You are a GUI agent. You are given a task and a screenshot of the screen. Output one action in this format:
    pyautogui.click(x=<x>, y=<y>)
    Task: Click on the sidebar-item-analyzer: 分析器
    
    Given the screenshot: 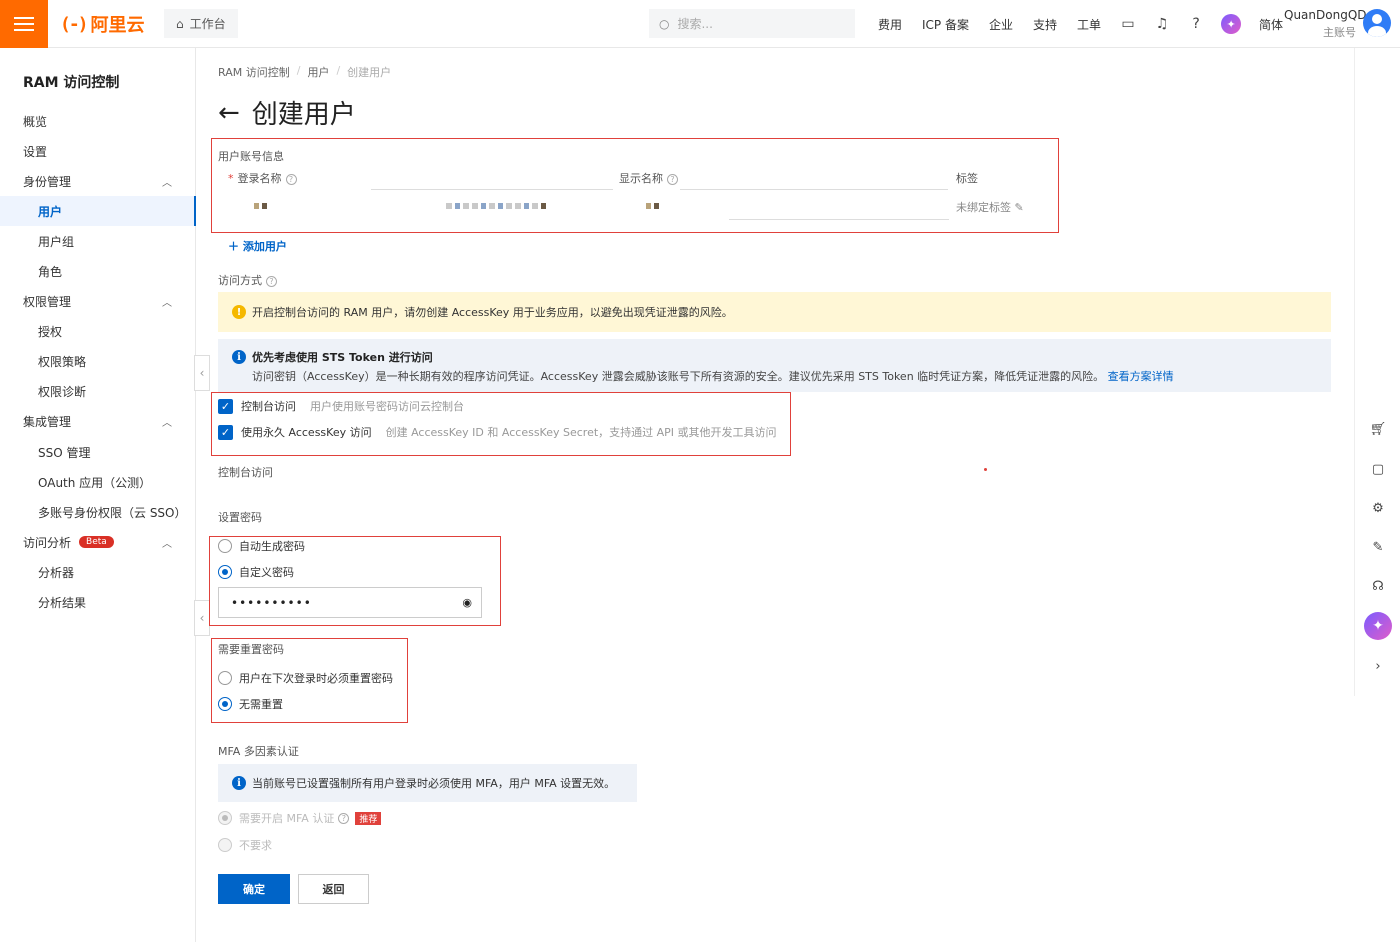 What is the action you would take?
    pyautogui.click(x=98, y=572)
    